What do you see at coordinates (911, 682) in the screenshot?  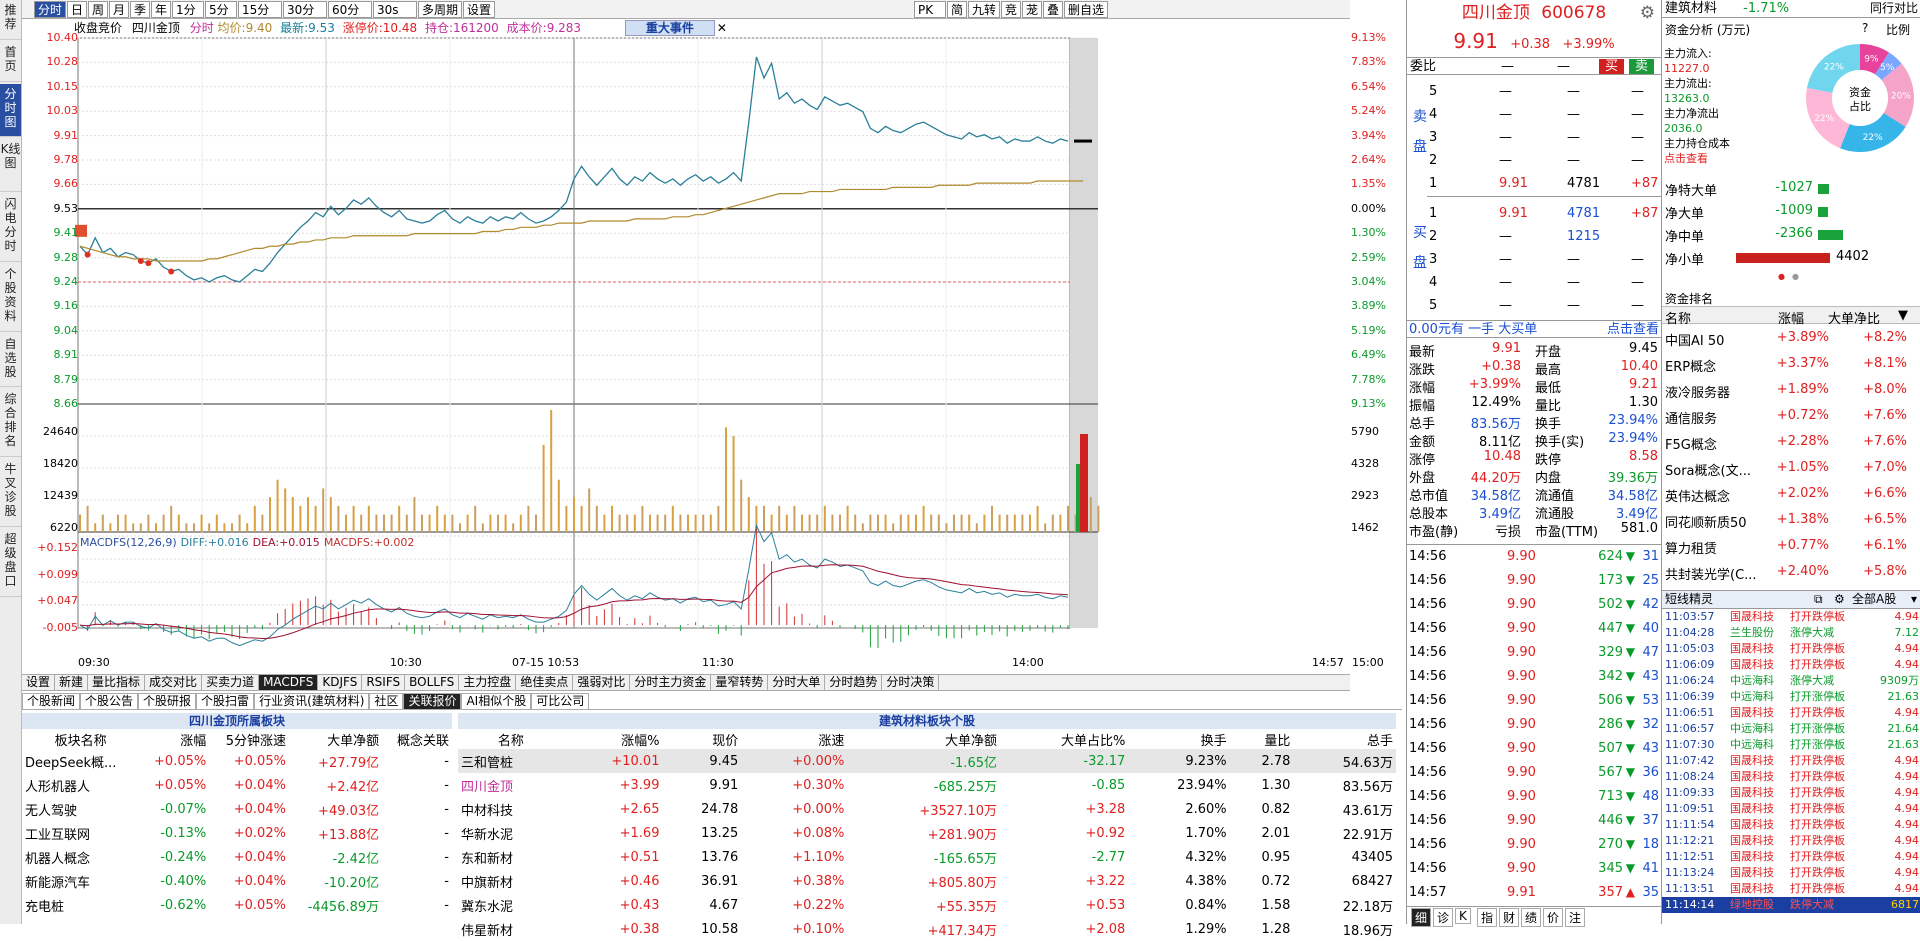 I see `indicator-tab: 分时决策` at bounding box center [911, 682].